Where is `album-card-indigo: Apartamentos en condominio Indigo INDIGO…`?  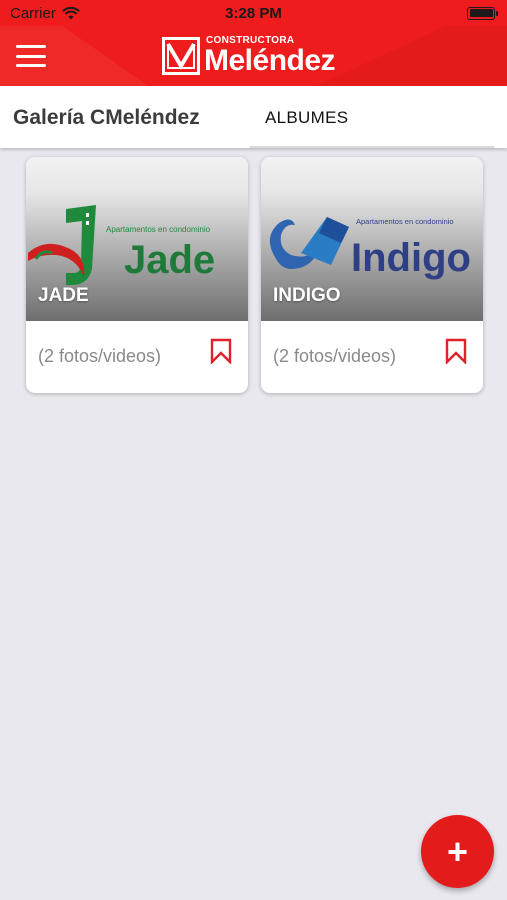
album-card-indigo: Apartamentos en condominio Indigo INDIGO… is located at coordinates (372, 275).